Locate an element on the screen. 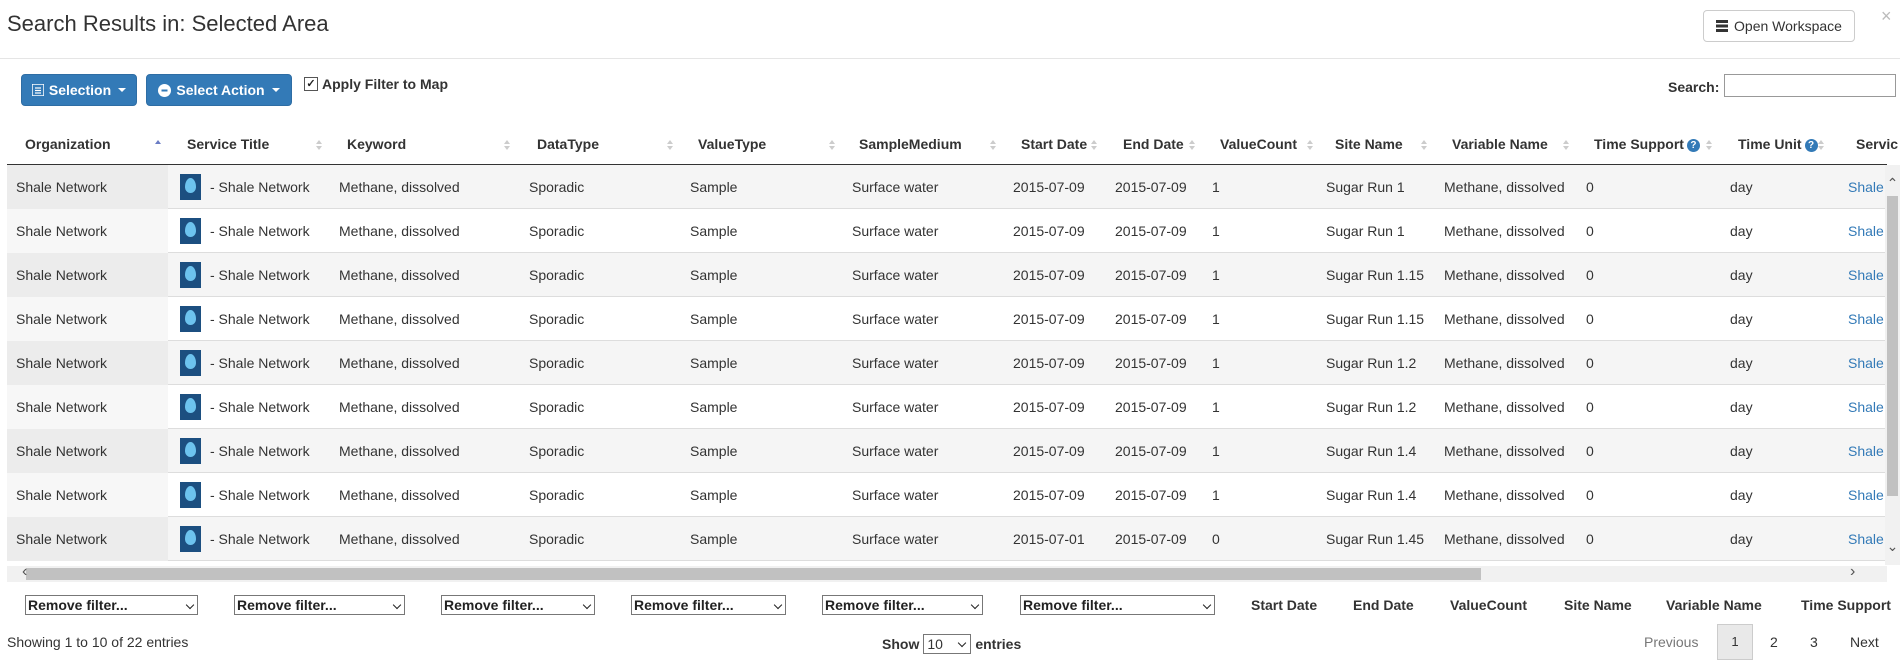 The height and width of the screenshot is (671, 1900). col-valuecount: ValueCount is located at coordinates (1258, 146).